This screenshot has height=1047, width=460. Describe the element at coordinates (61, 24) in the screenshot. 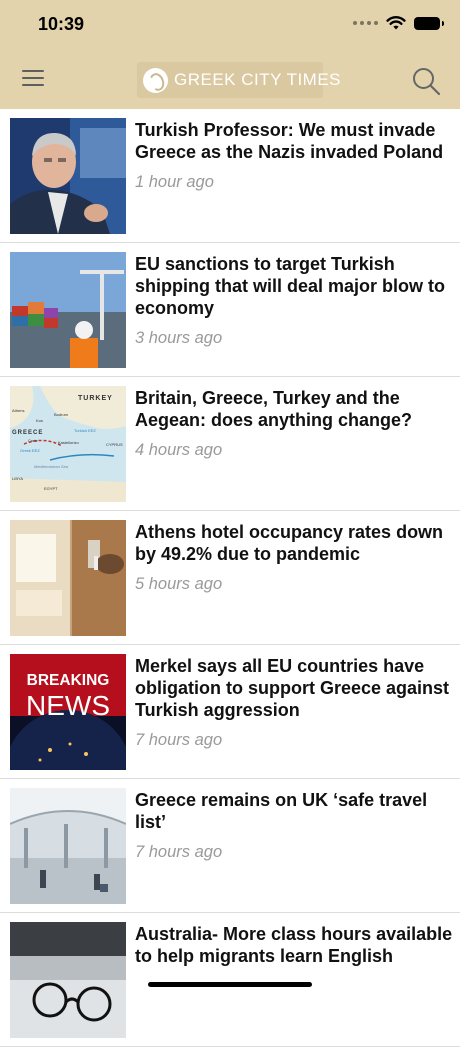

I see `status-time: 10:39` at that location.